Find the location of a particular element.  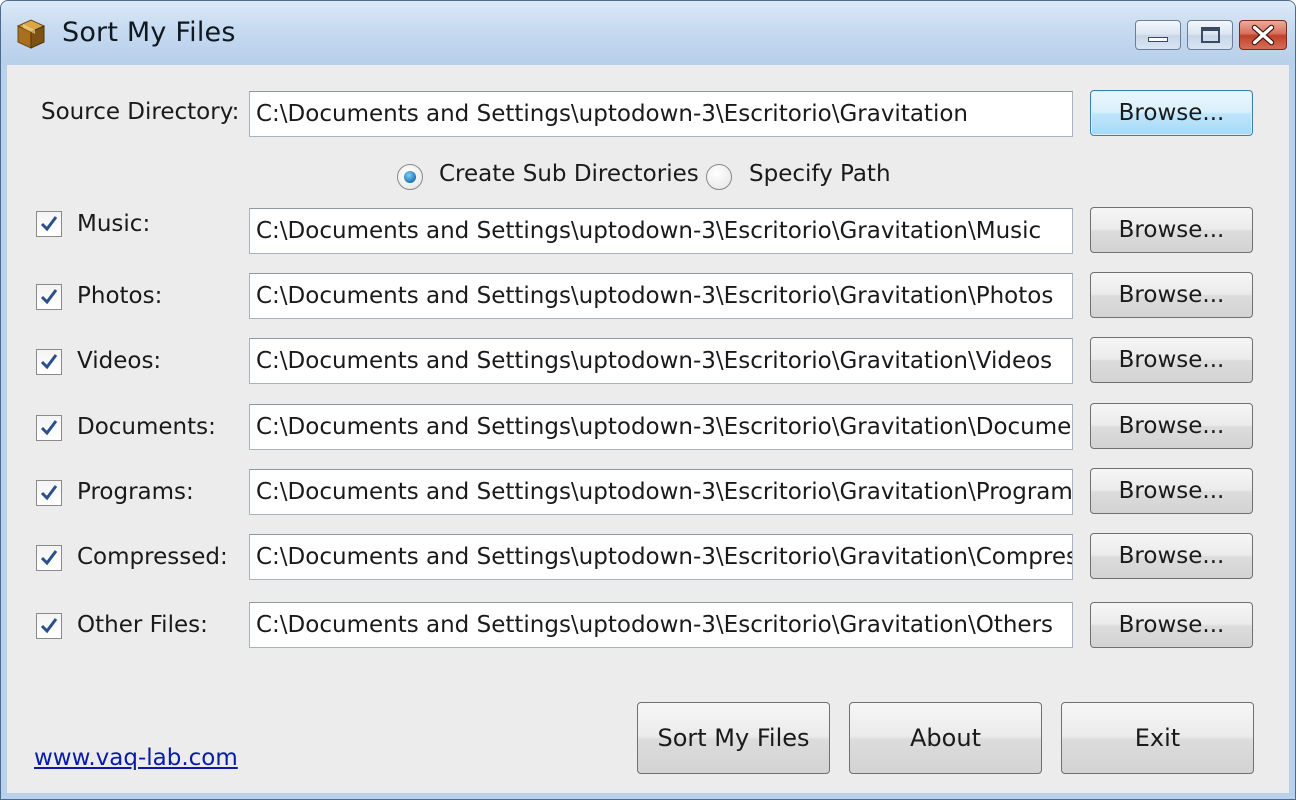

specify-path-label: Specify Path is located at coordinates (820, 174).